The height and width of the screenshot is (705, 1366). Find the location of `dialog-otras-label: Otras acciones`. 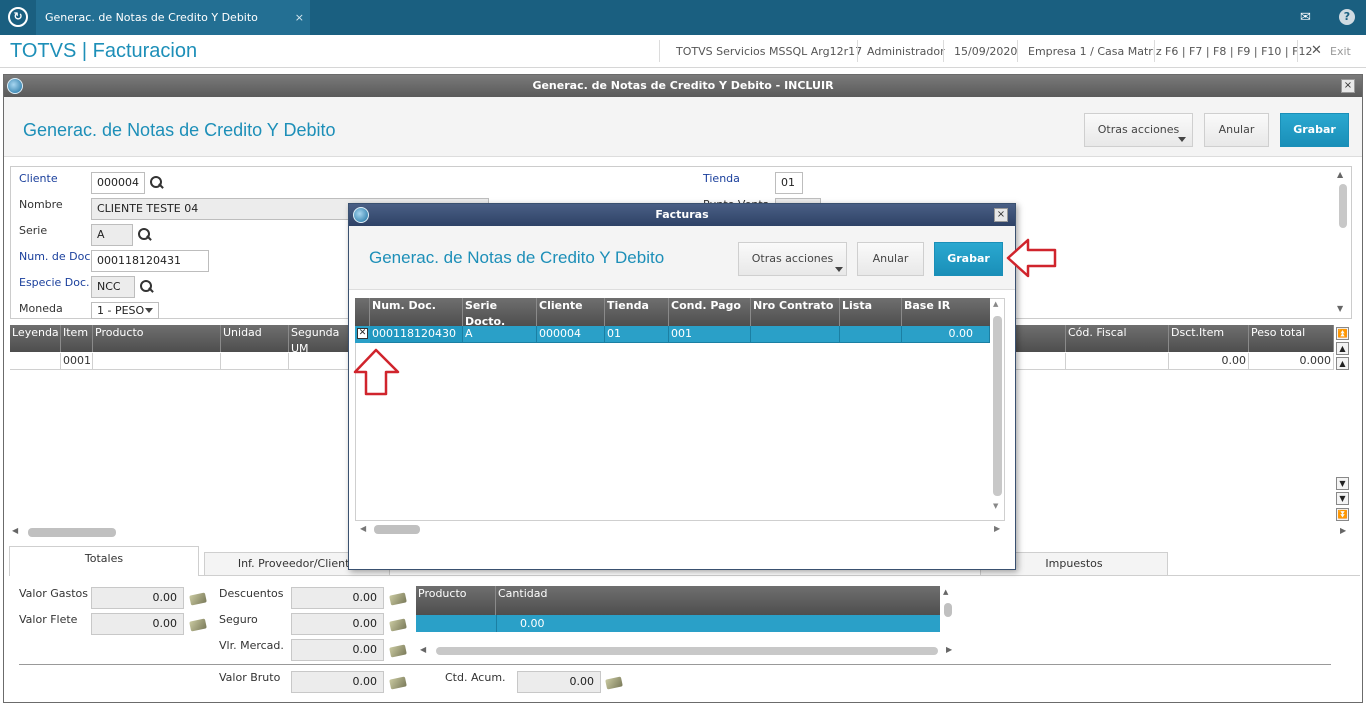

dialog-otras-label: Otras acciones is located at coordinates (792, 258).